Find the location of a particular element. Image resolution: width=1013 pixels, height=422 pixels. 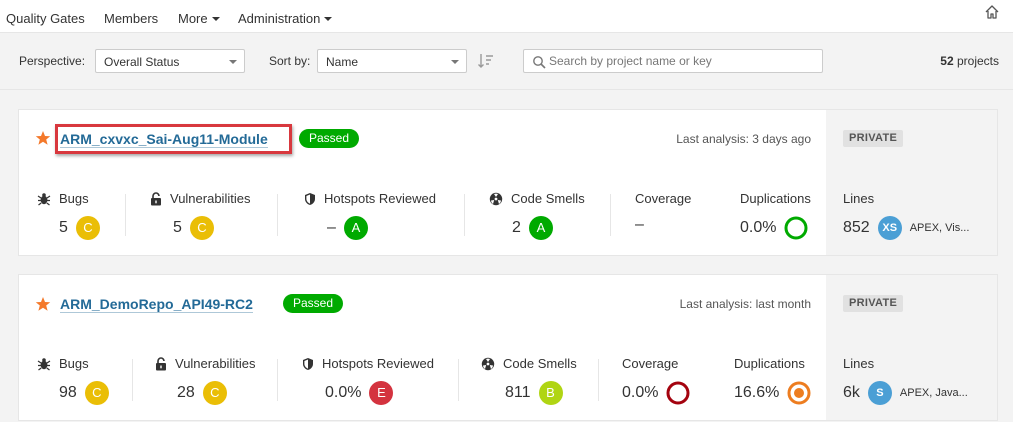

duplications-value: 16.6% is located at coordinates (757, 392).